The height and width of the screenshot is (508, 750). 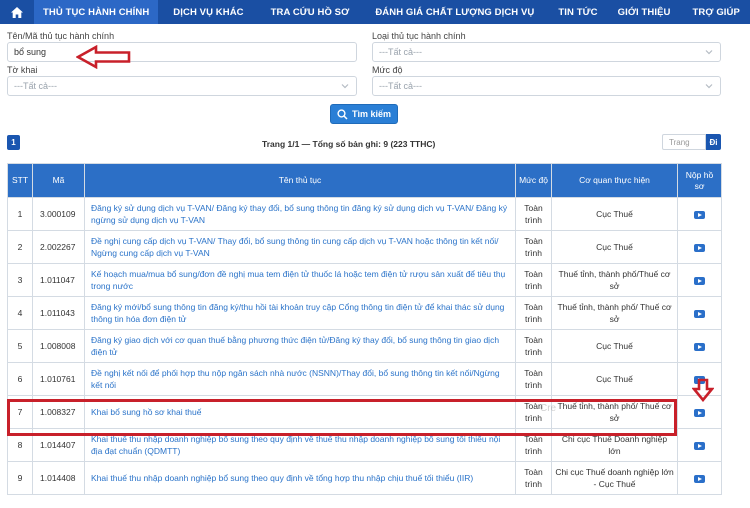 I want to click on row-code: 1.008327, so click(x=58, y=412).